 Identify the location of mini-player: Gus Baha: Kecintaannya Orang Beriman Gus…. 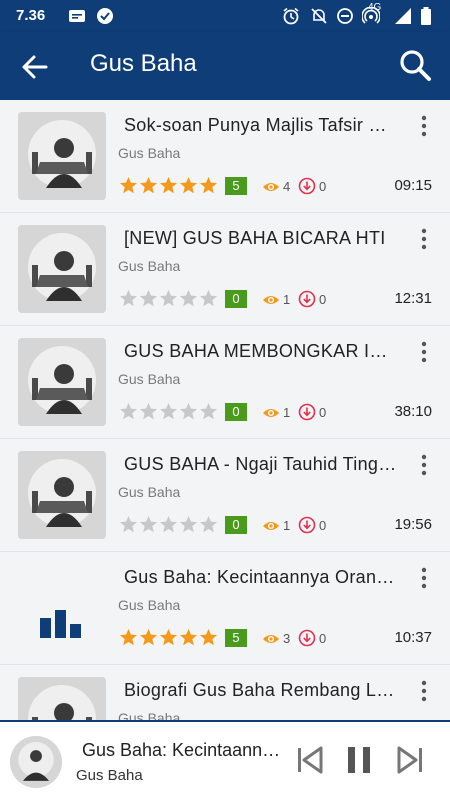
(225, 761).